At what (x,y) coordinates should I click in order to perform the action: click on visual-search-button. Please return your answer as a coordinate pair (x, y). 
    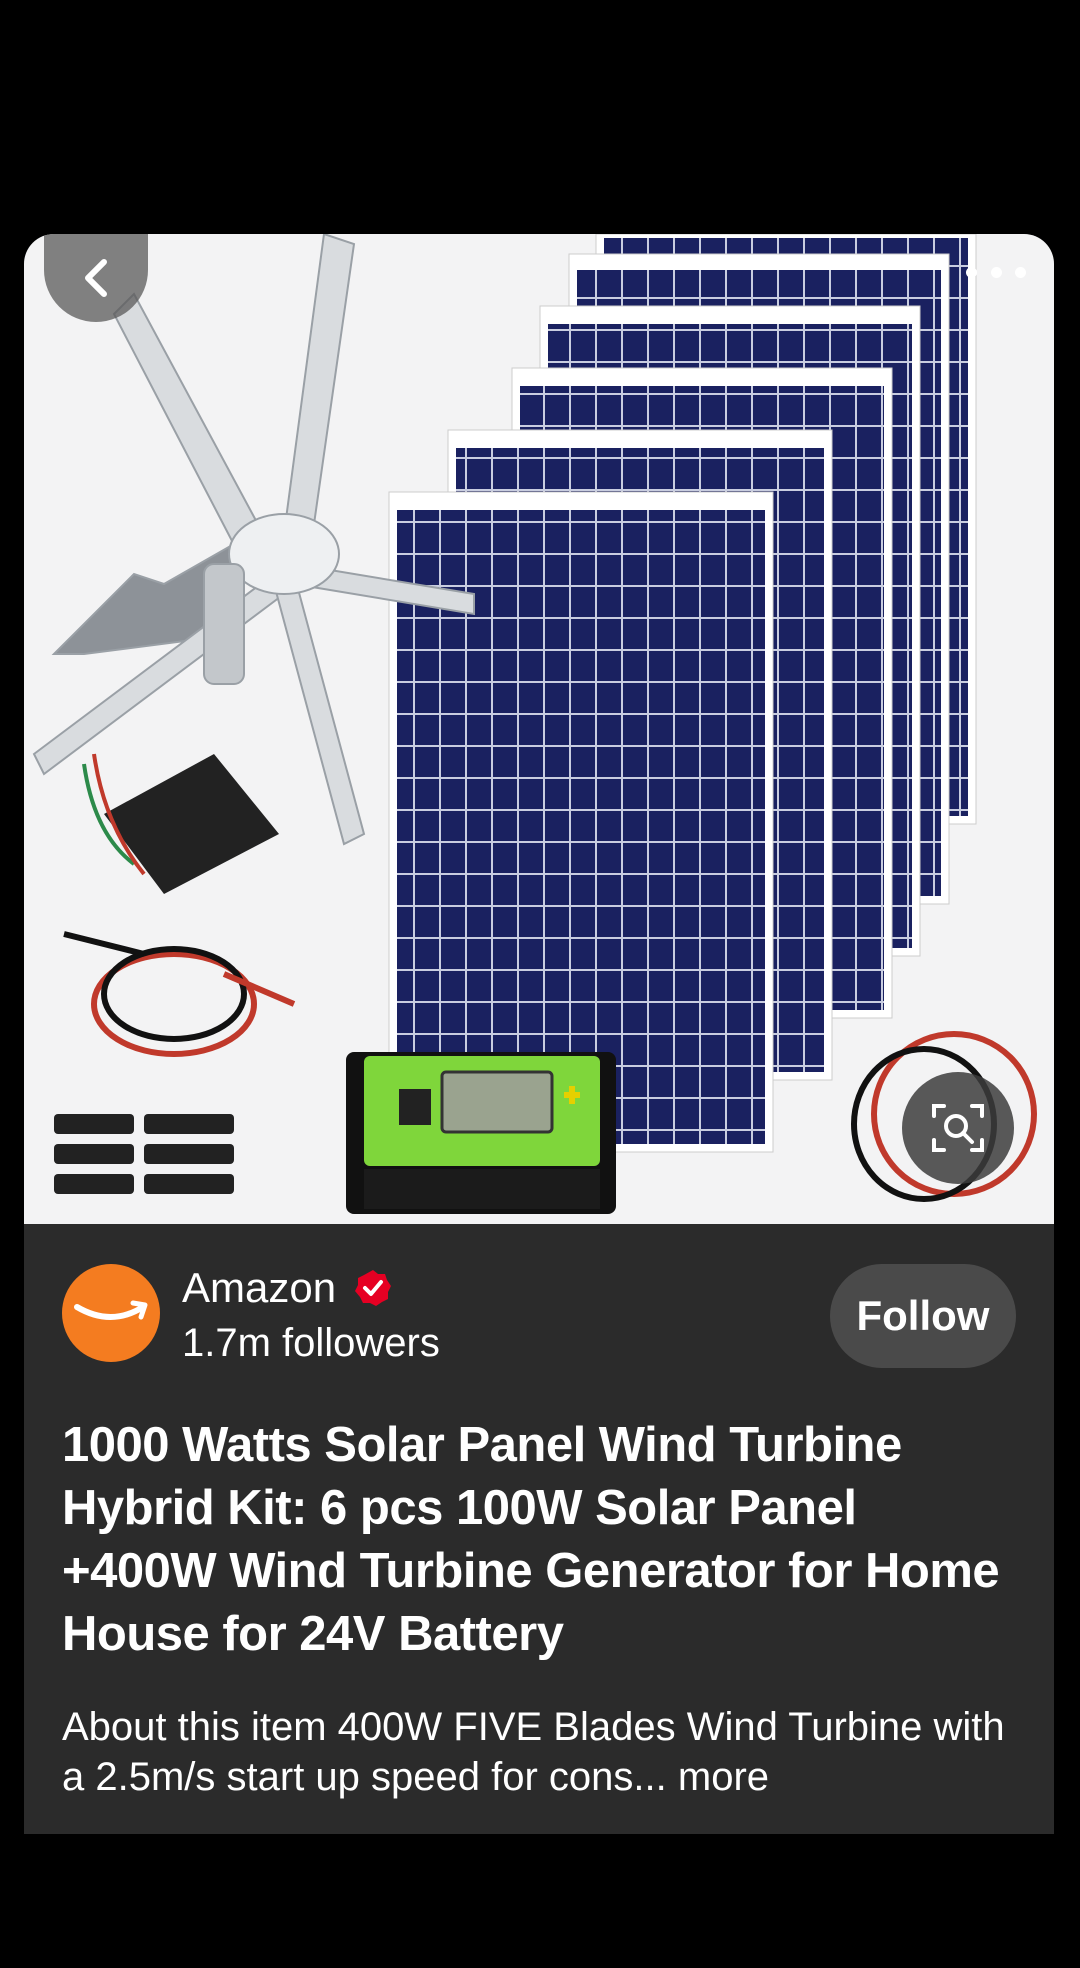
    Looking at the image, I should click on (958, 1128).